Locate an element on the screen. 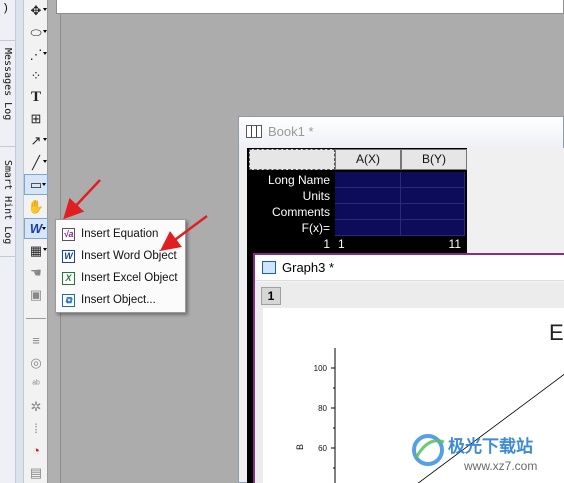  watermark-url: www.xz7.com is located at coordinates (500, 466).